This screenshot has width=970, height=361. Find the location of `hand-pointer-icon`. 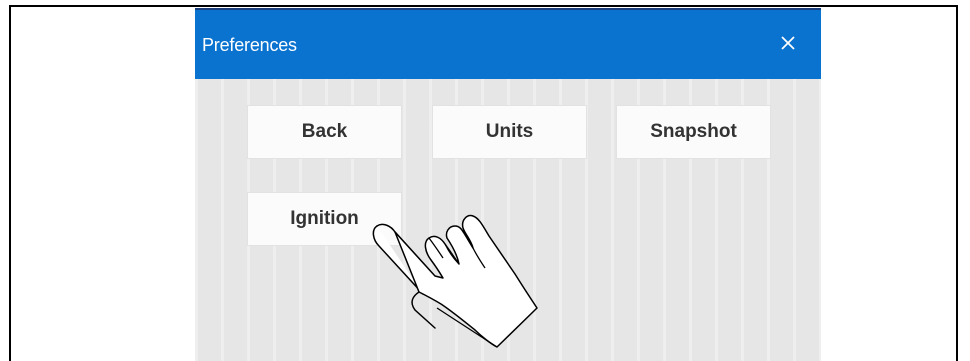

hand-pointer-icon is located at coordinates (455, 281).